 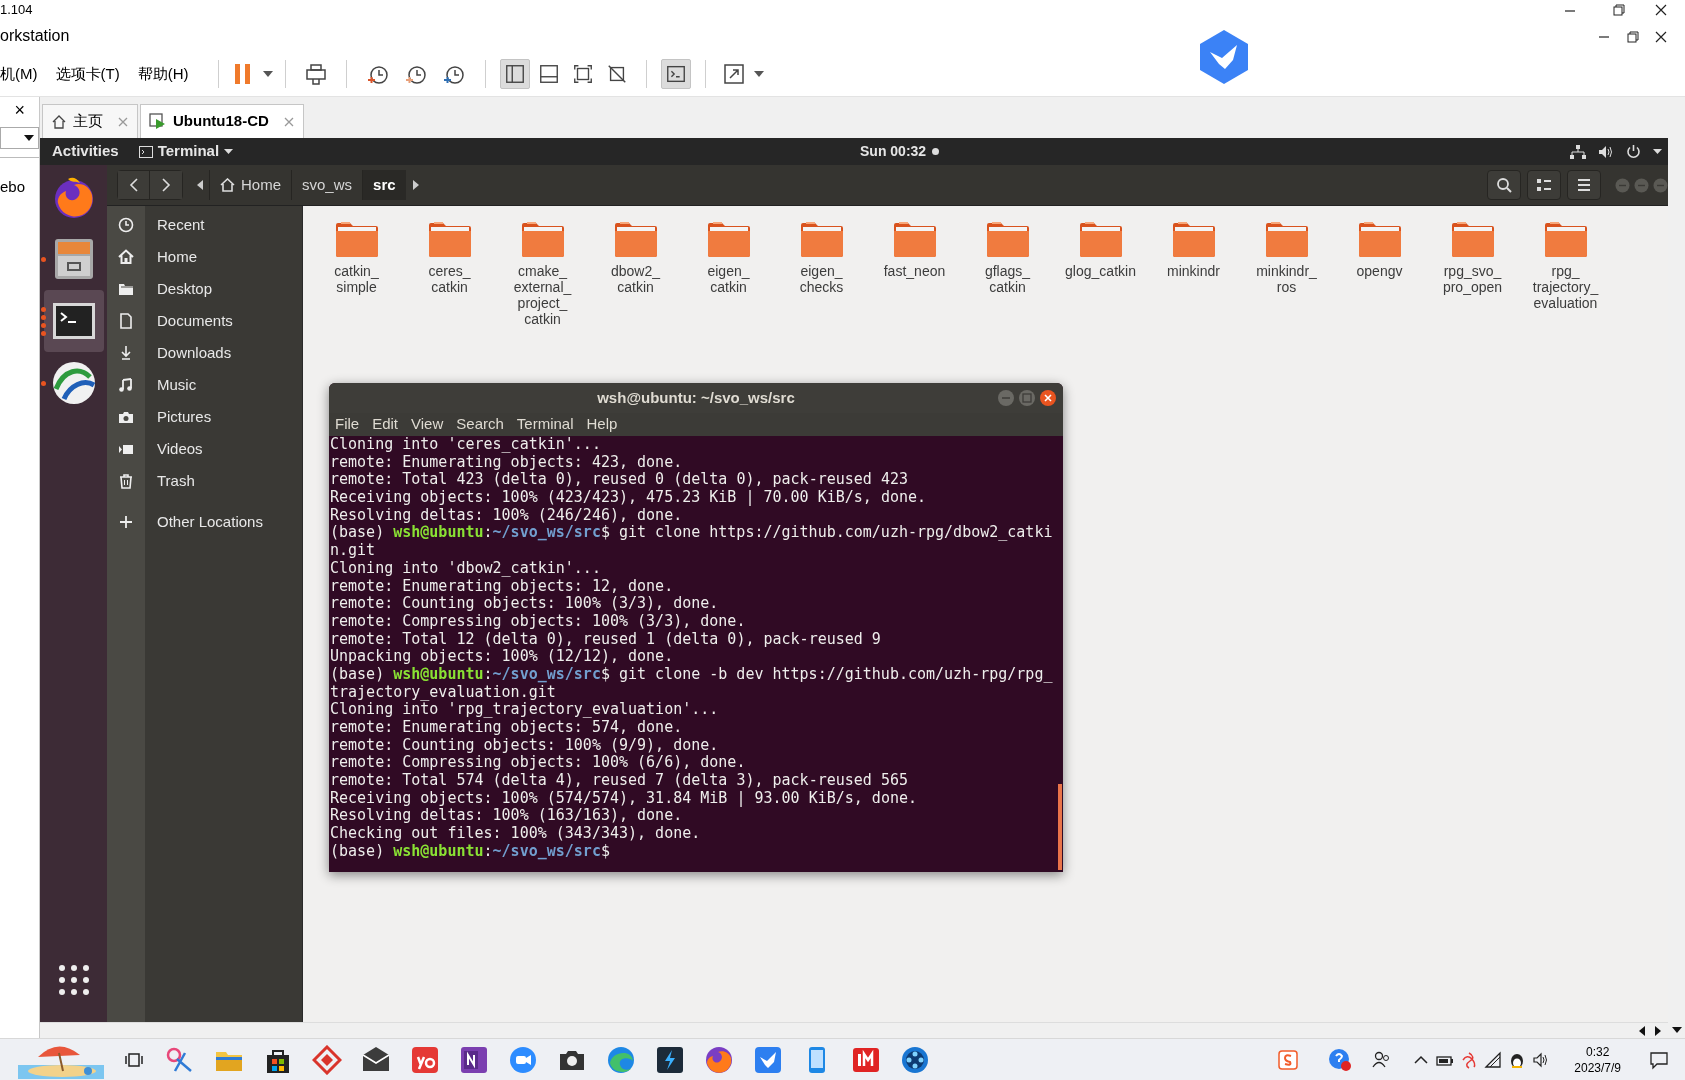 I want to click on network-icon, so click(x=1578, y=151).